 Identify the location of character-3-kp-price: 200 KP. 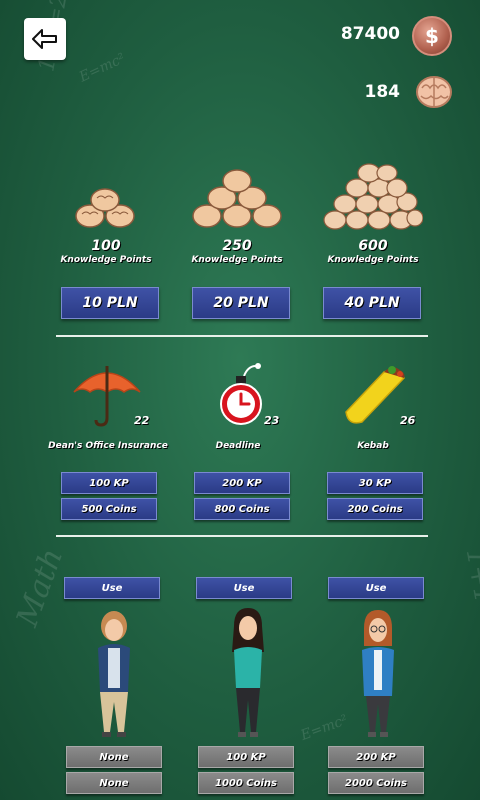
(376, 757).